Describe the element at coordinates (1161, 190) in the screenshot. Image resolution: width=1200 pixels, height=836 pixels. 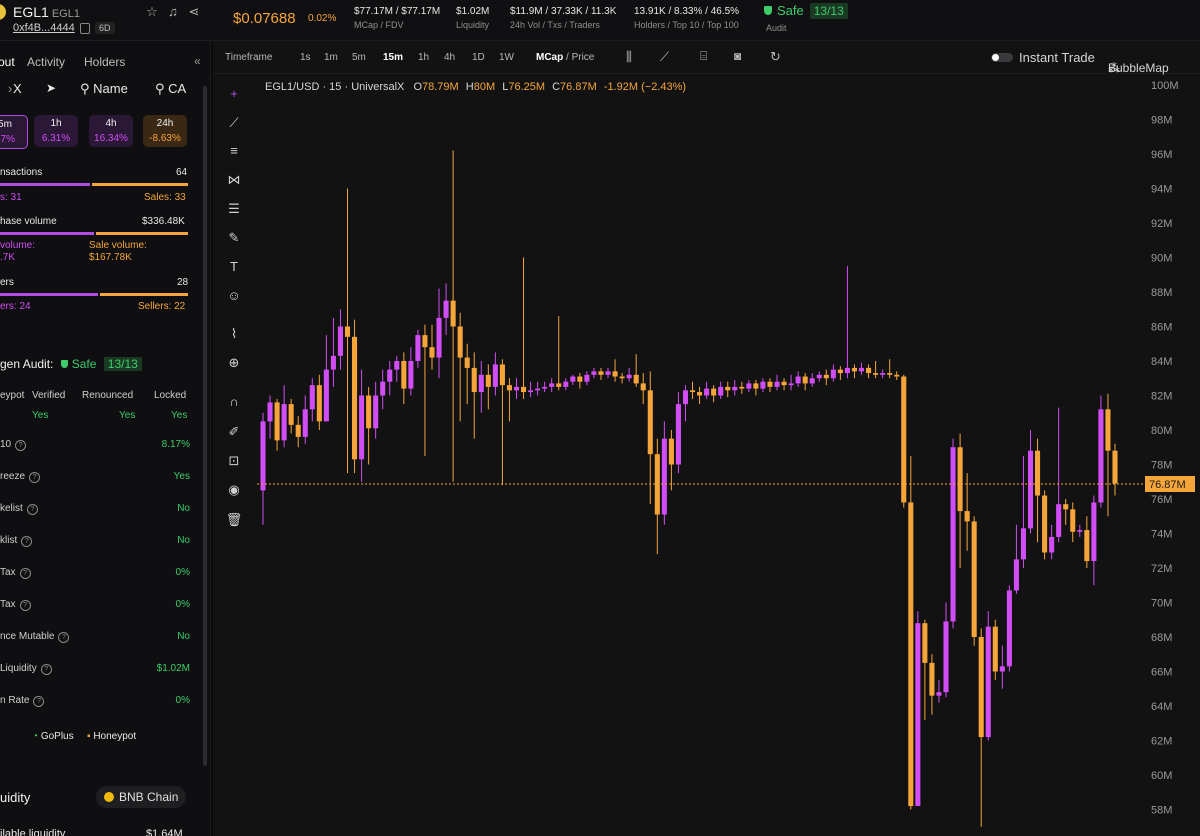
I see `y-tick-label: 94M` at that location.